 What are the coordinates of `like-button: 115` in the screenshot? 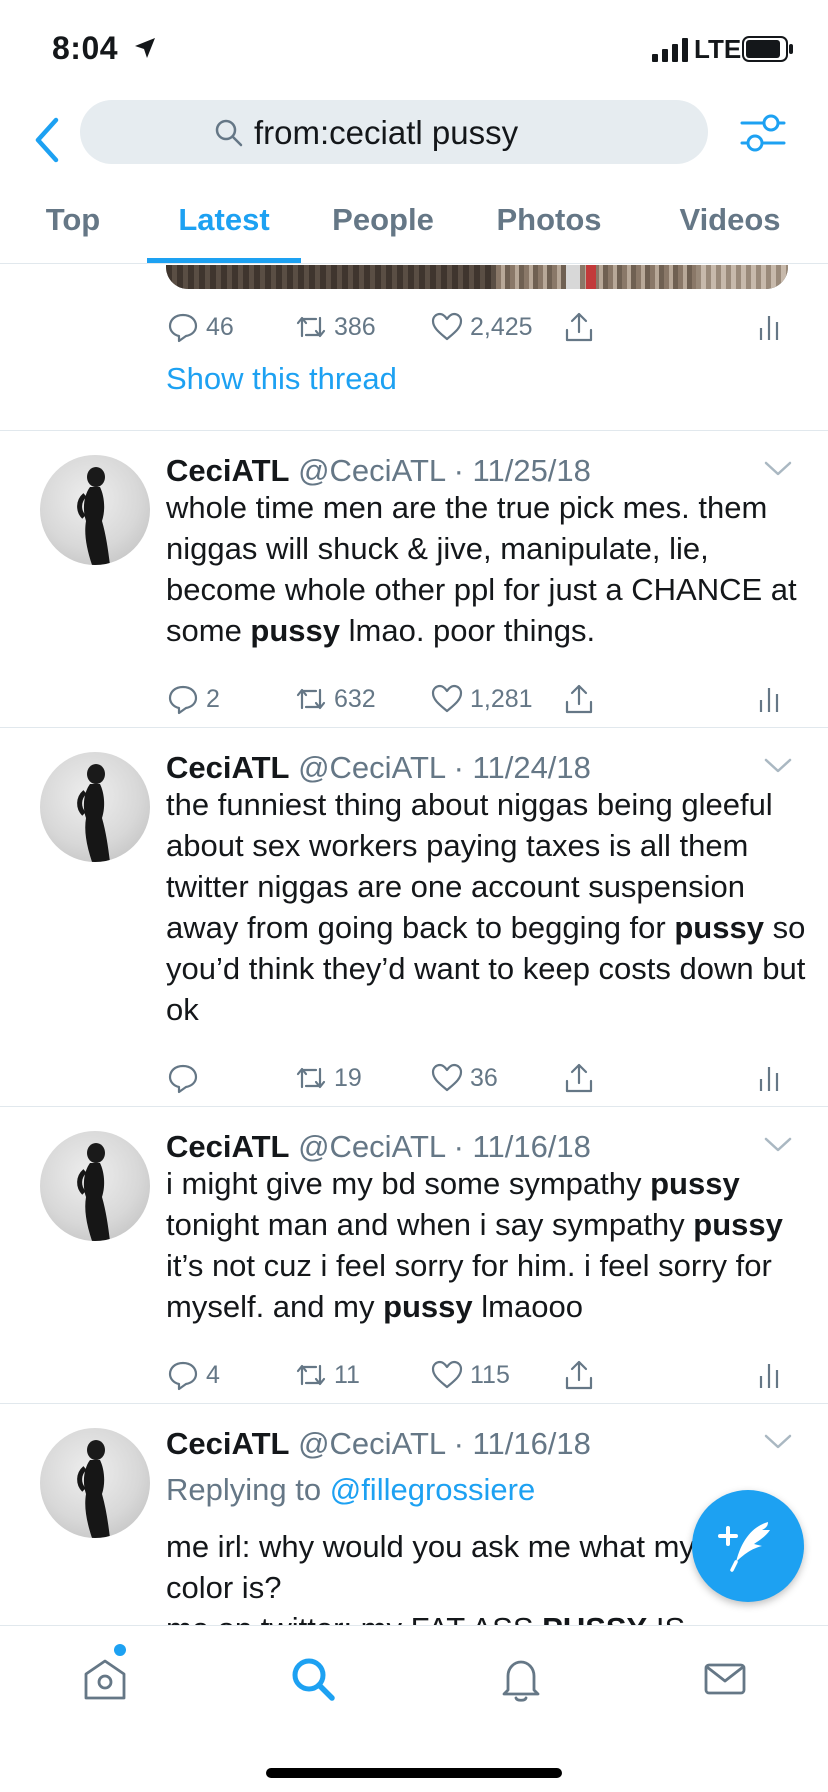 It's located at (470, 1375).